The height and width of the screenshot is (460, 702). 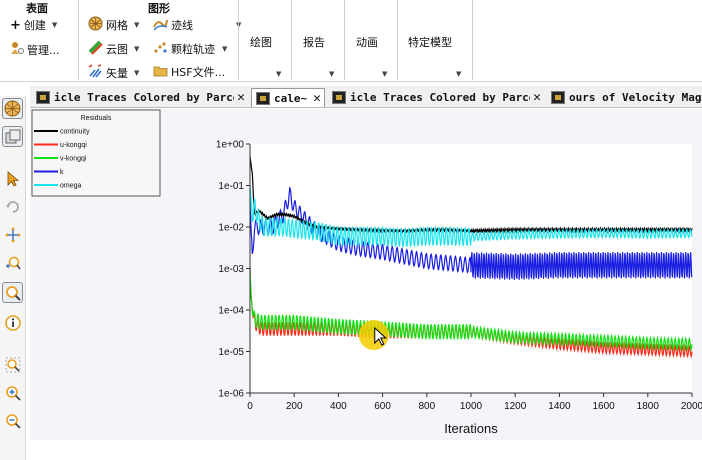 I want to click on contour-label: 云图, so click(x=117, y=49).